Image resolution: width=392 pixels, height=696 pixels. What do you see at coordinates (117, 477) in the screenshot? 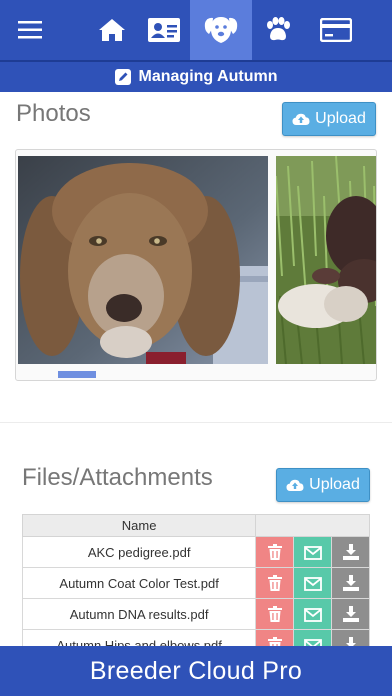
I see `files-title: Files/Attachments` at bounding box center [117, 477].